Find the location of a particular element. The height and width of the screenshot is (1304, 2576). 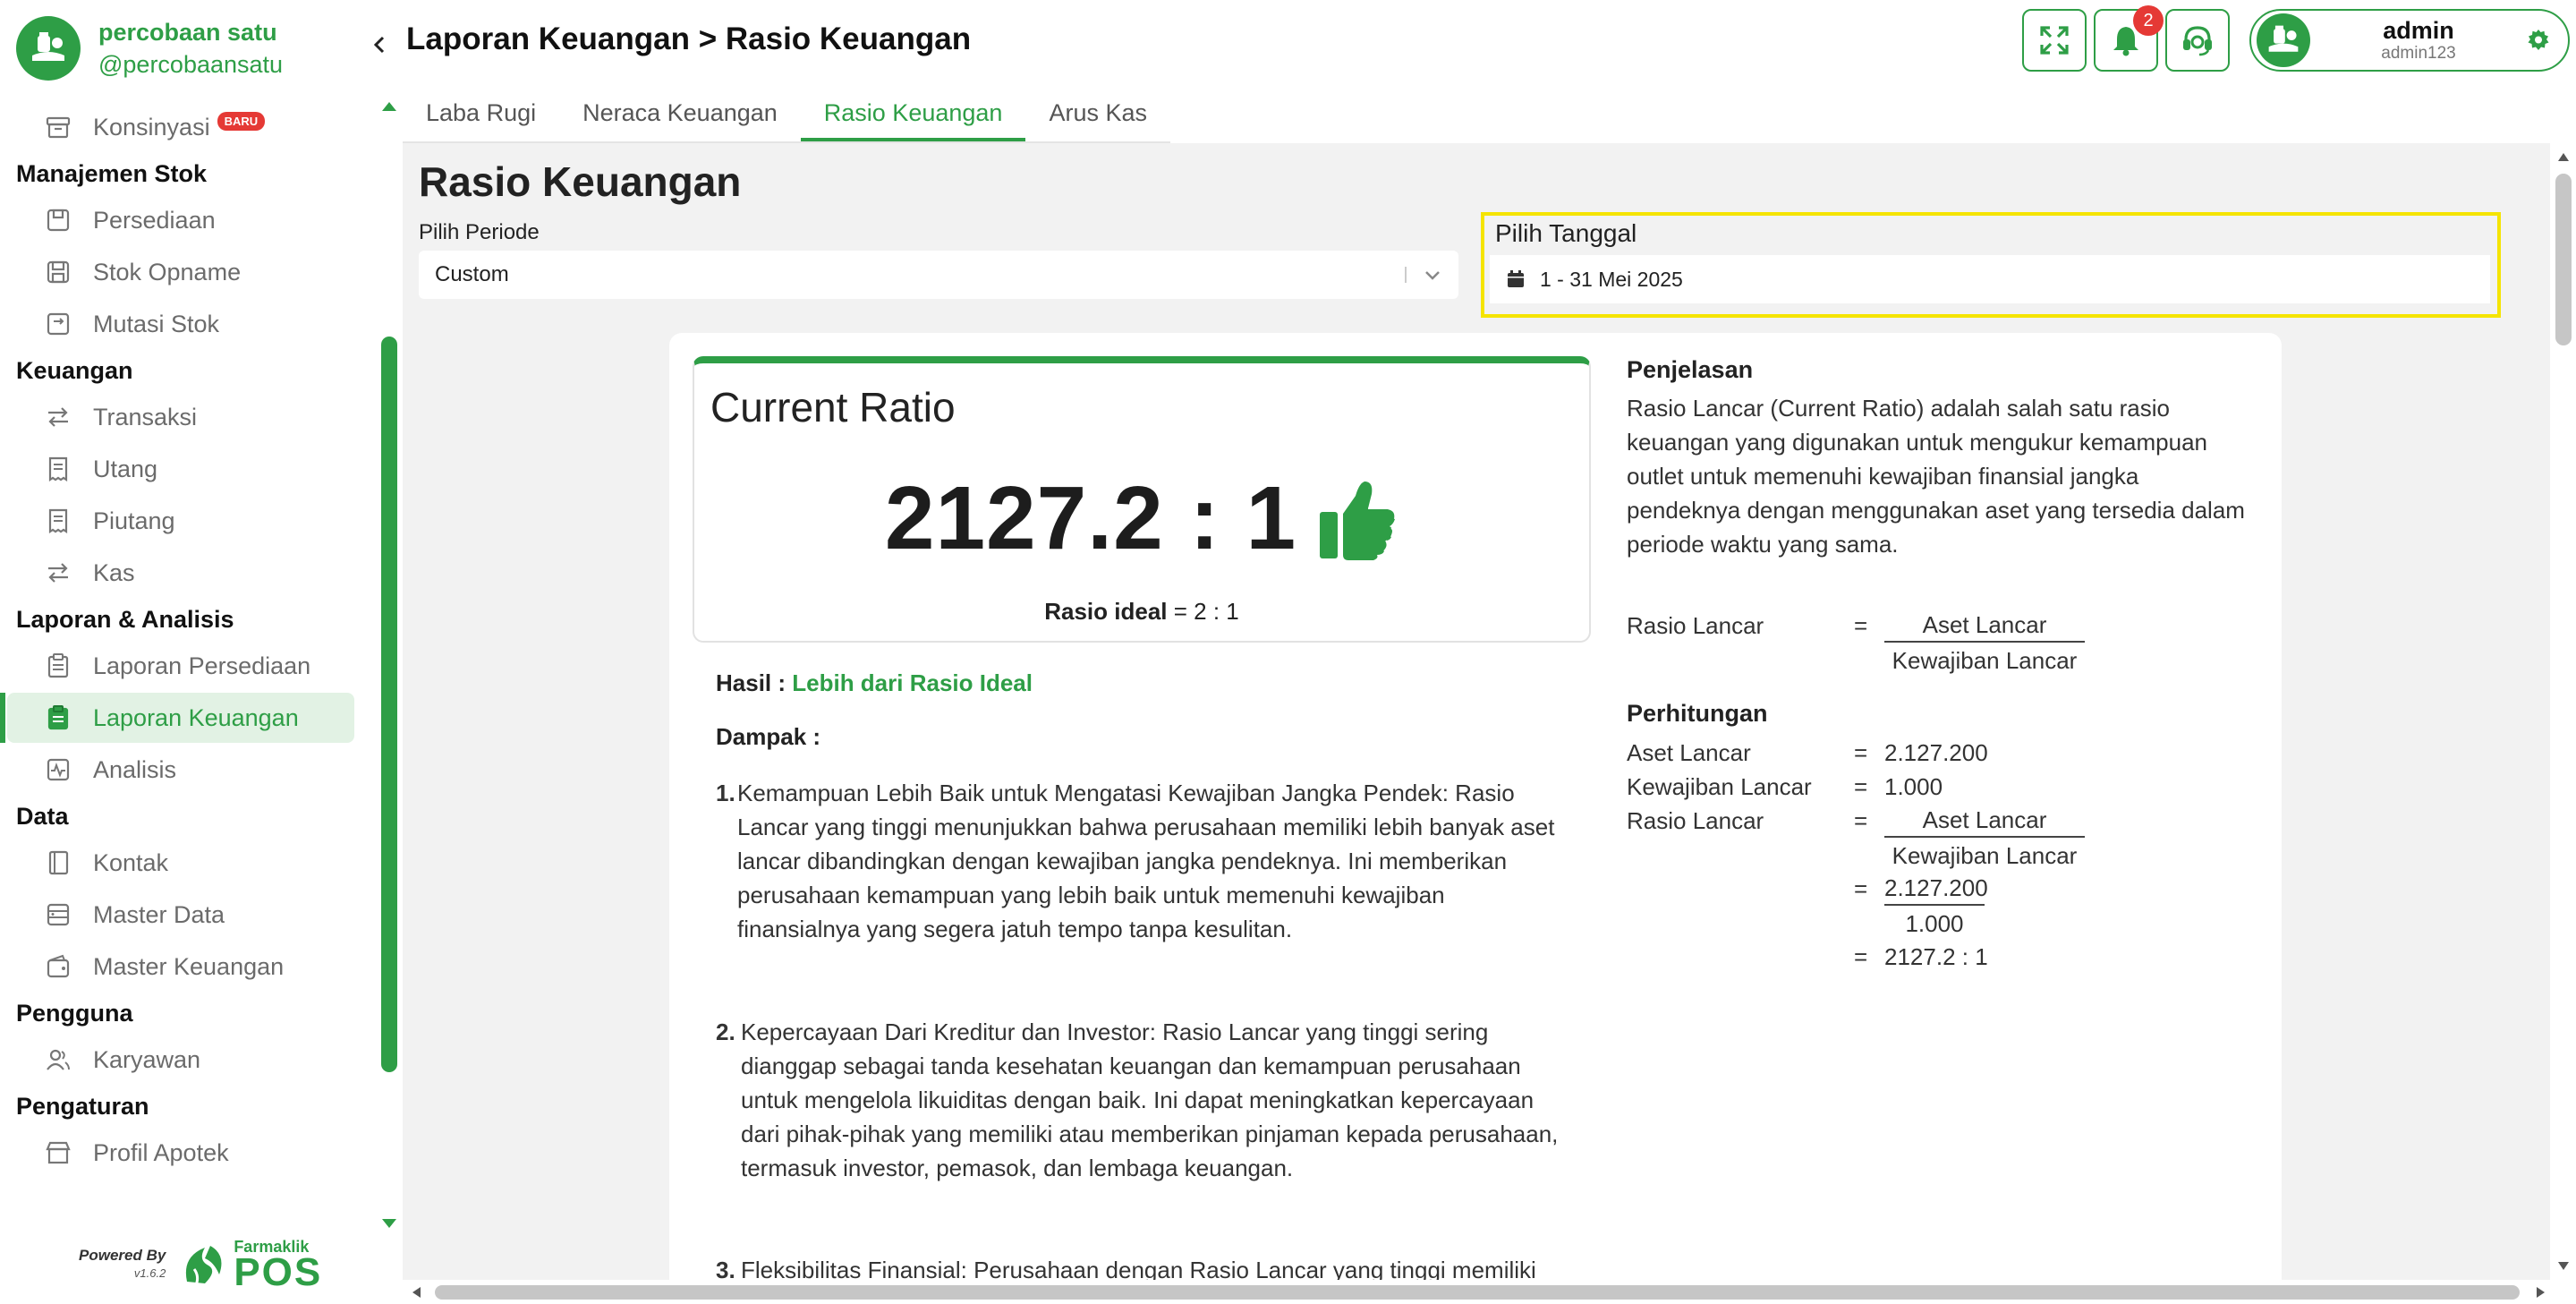

nav-group-title: Keuangan is located at coordinates (74, 370).